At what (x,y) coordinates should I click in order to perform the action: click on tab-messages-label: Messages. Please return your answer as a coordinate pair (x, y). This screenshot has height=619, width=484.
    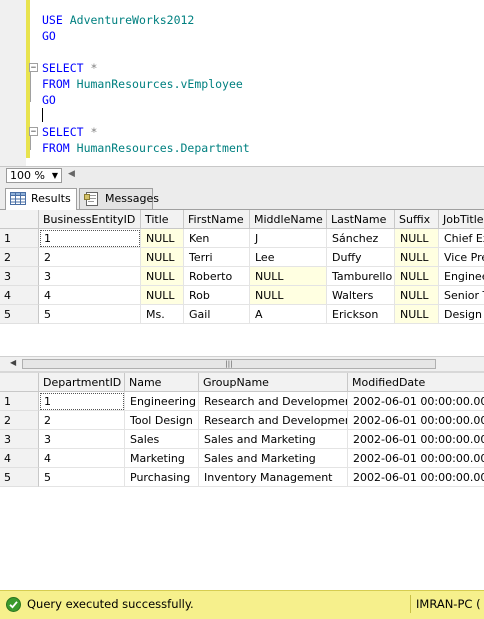
    Looking at the image, I should click on (132, 198).